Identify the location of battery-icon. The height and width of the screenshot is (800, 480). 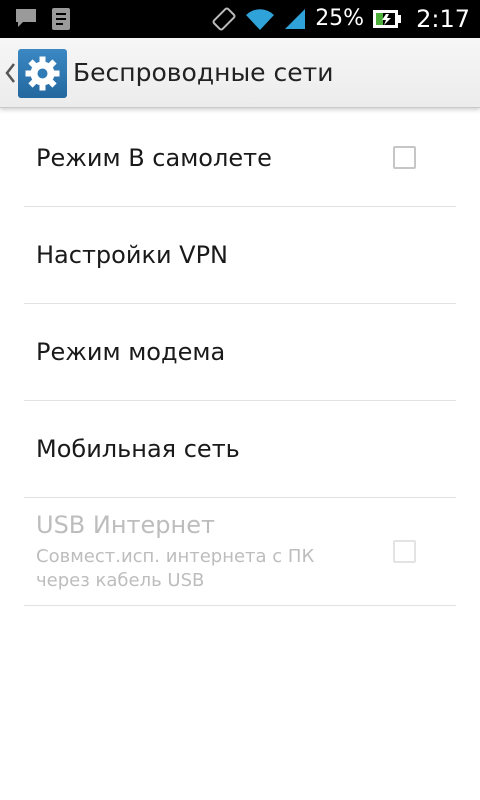
(387, 19).